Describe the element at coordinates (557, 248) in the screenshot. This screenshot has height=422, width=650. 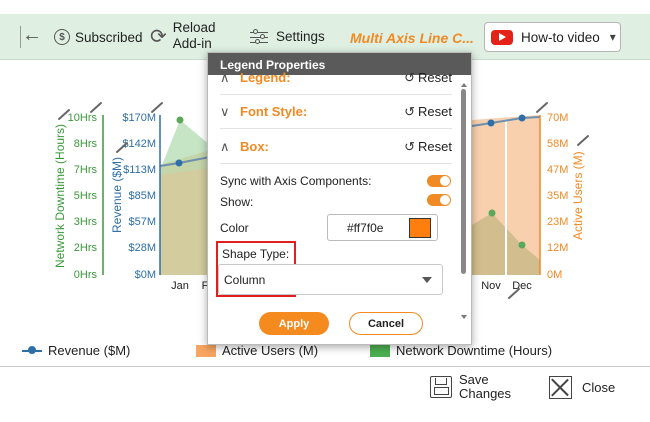
I see `users-tick: 12M` at that location.